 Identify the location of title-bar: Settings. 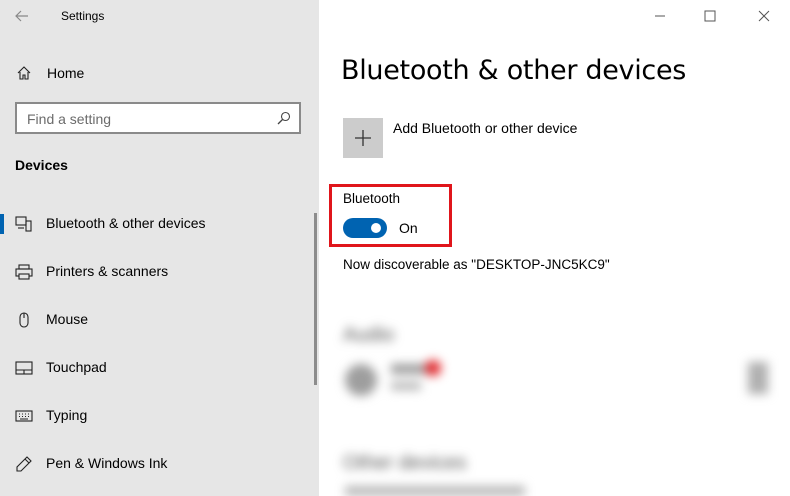
(159, 16).